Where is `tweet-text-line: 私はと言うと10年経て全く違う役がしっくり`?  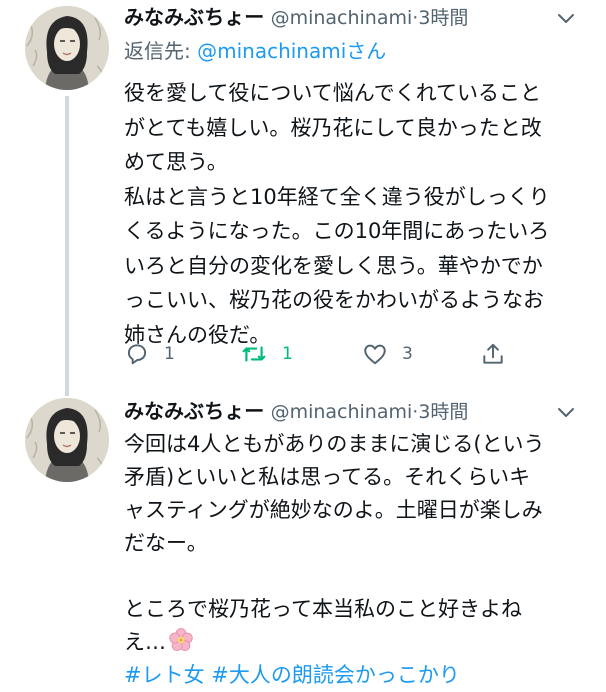 tweet-text-line: 私はと言うと10年経て全く違う役がしっくり is located at coordinates (337, 196).